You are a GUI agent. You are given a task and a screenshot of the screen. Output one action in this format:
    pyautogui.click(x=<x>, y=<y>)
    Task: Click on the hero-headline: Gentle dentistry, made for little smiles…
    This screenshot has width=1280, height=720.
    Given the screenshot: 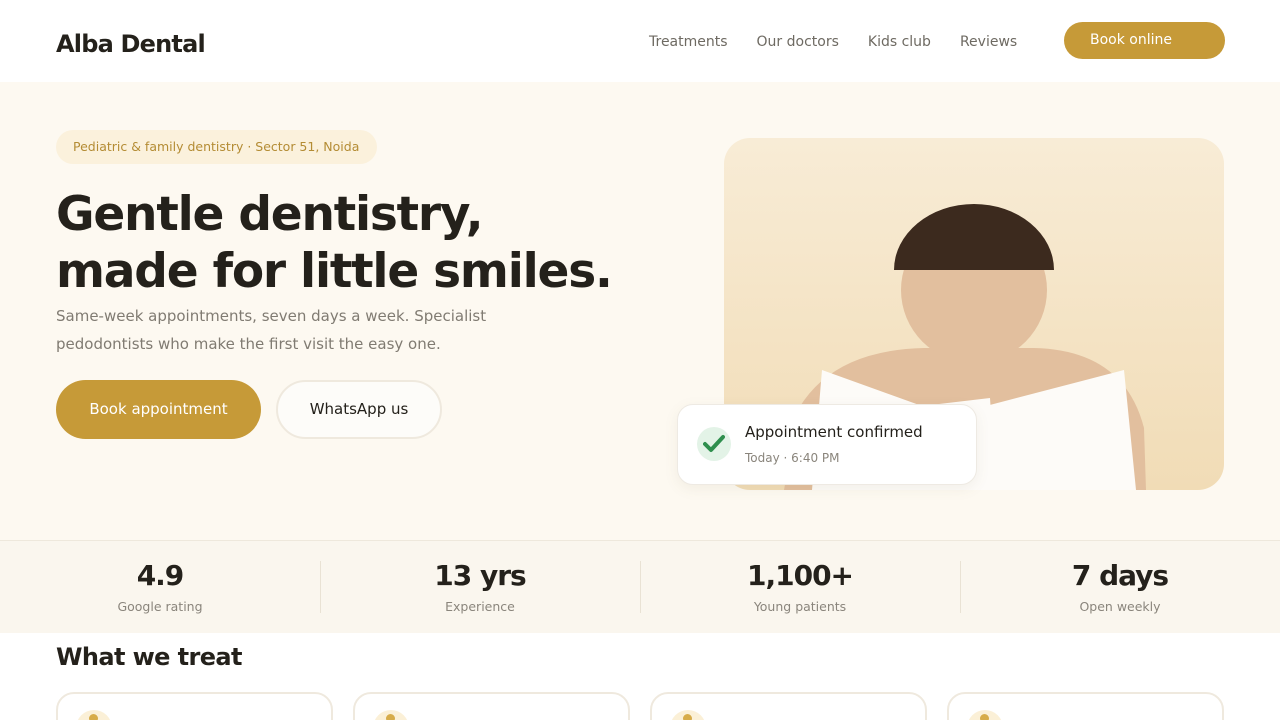 What is the action you would take?
    pyautogui.click(x=366, y=243)
    